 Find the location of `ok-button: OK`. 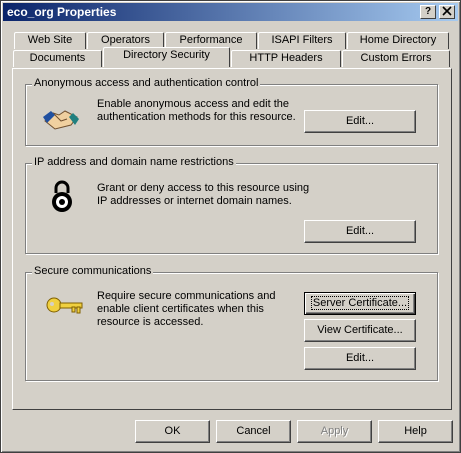

ok-button: OK is located at coordinates (172, 431).